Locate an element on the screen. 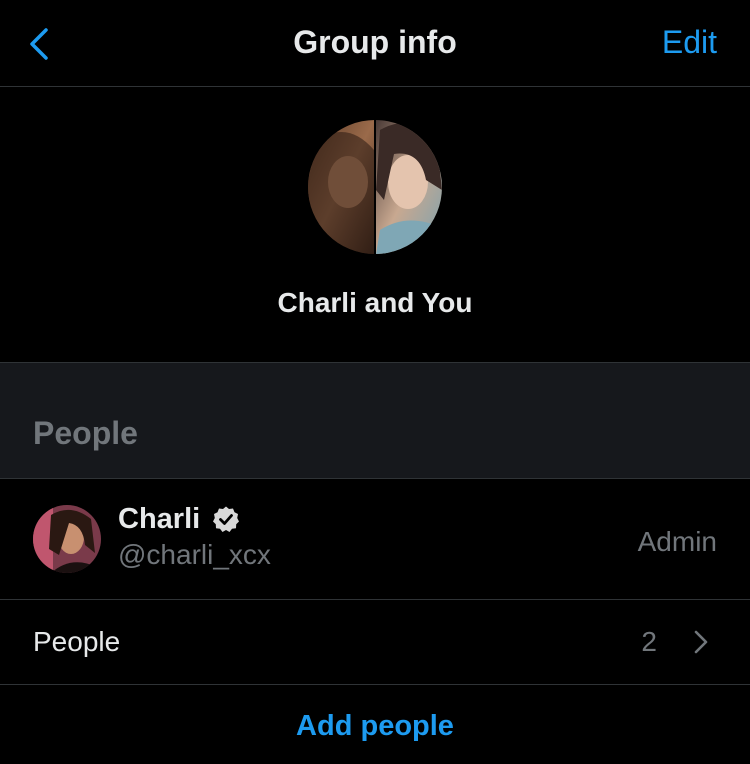 This screenshot has height=764, width=750. member-role-badge: Admin is located at coordinates (677, 541).